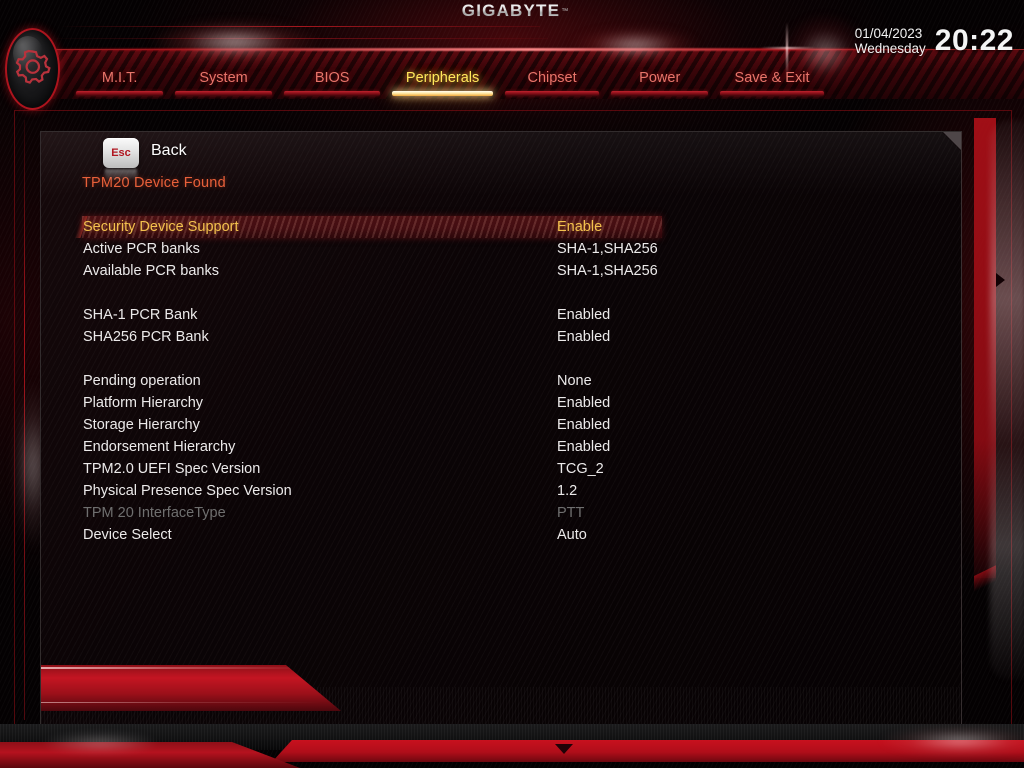  Describe the element at coordinates (890, 48) in the screenshot. I see `weekday-text: Wednesday` at that location.